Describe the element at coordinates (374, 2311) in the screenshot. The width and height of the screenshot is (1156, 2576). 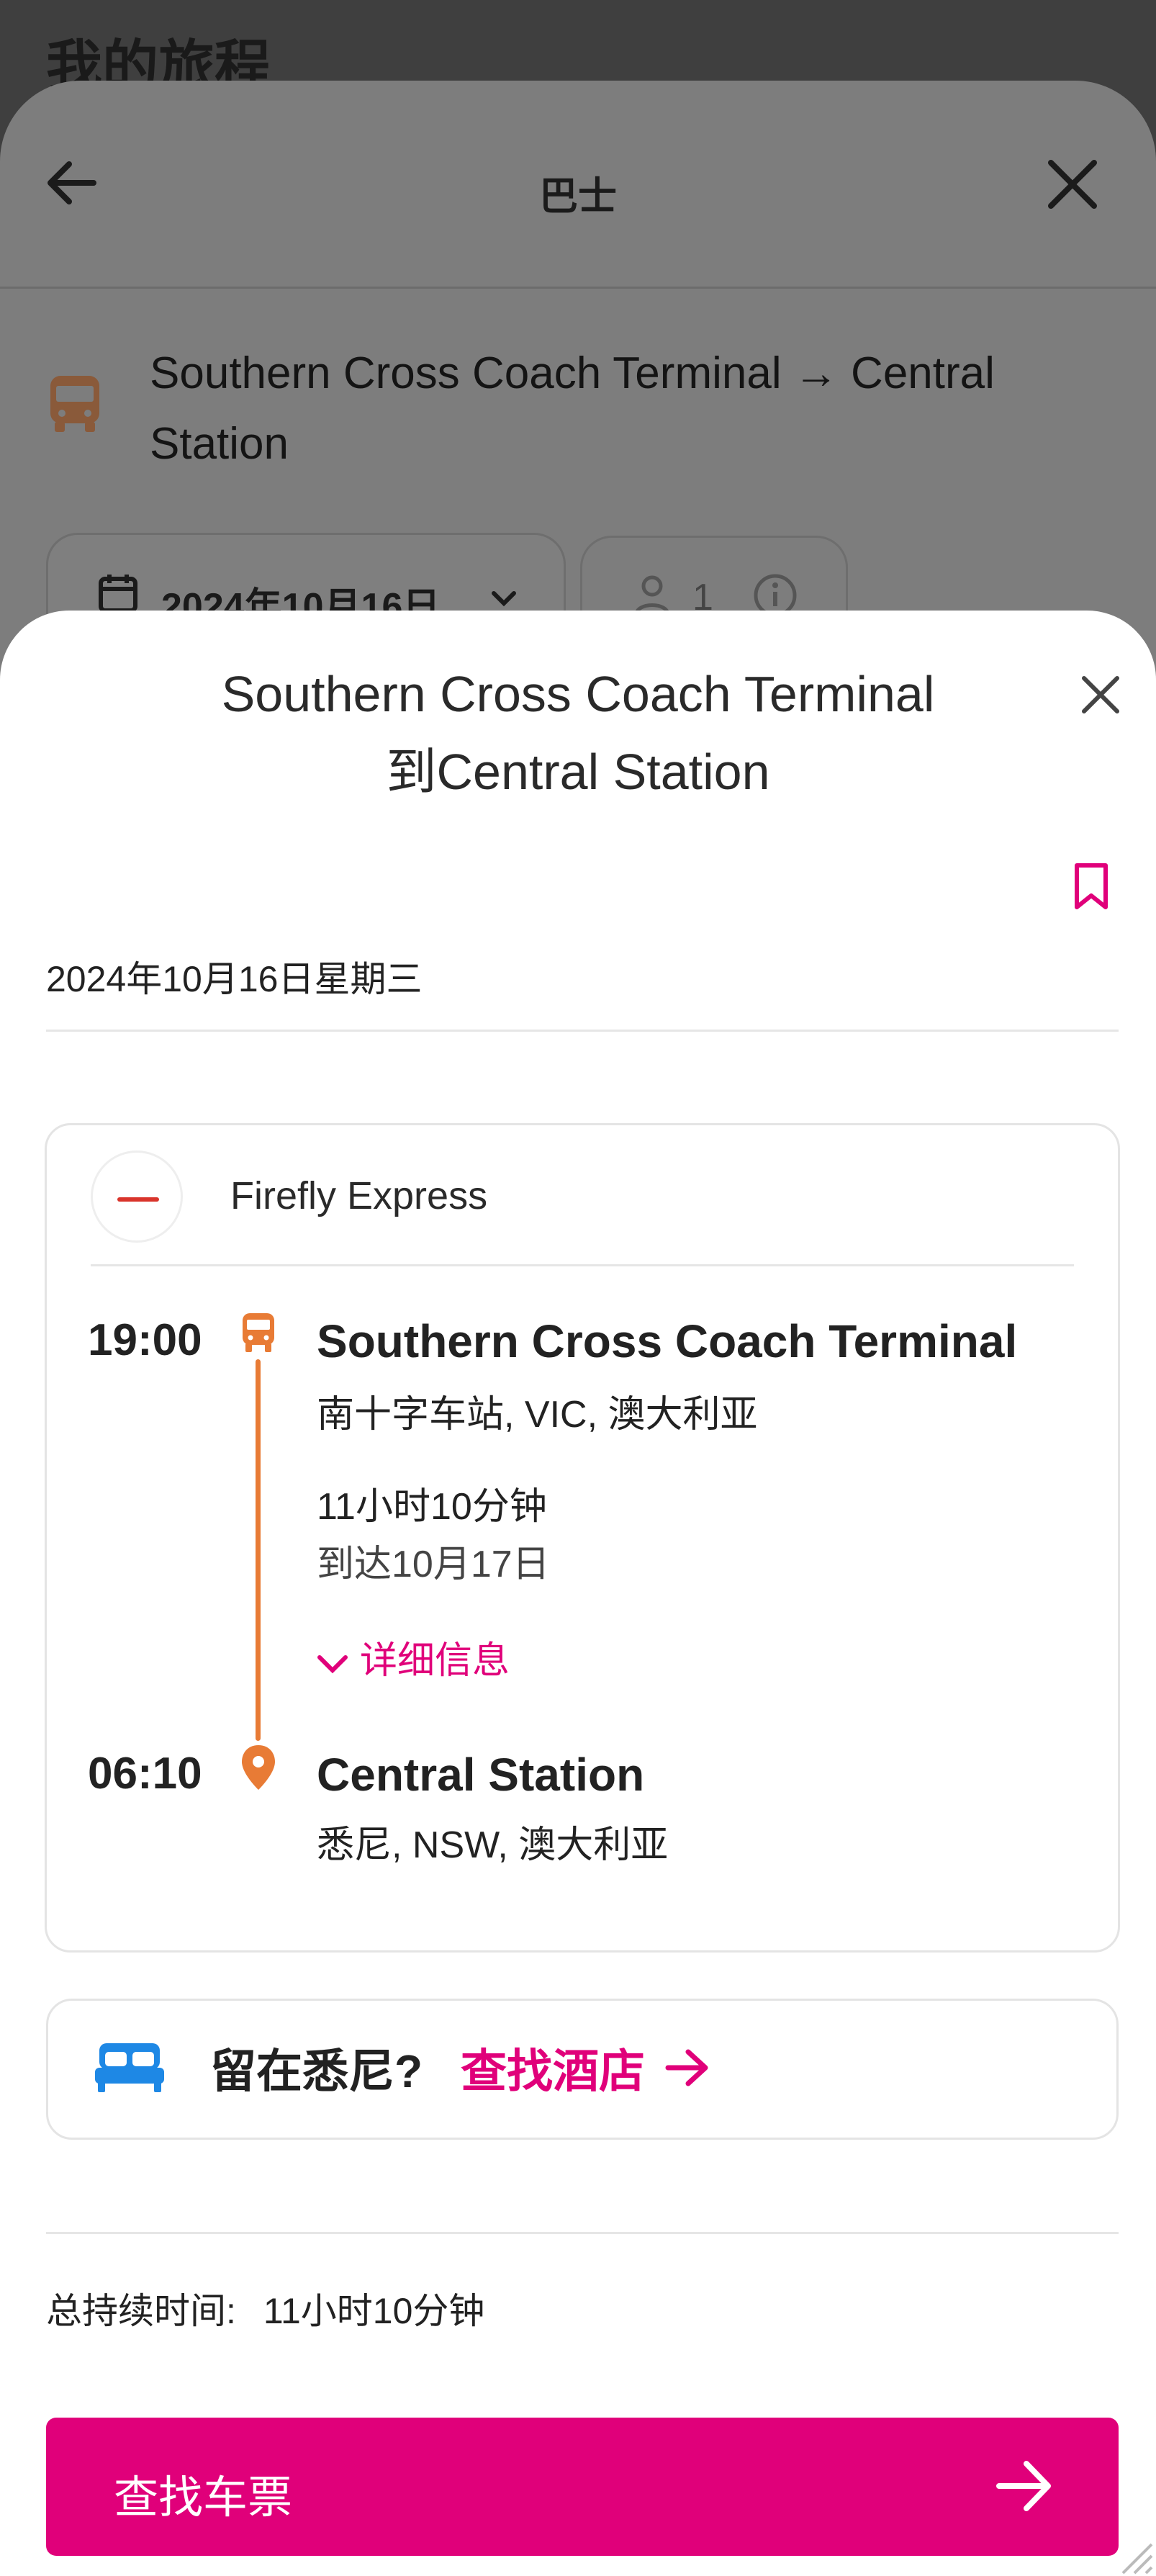
I see `total-duration-value: 11小时10分钟` at that location.